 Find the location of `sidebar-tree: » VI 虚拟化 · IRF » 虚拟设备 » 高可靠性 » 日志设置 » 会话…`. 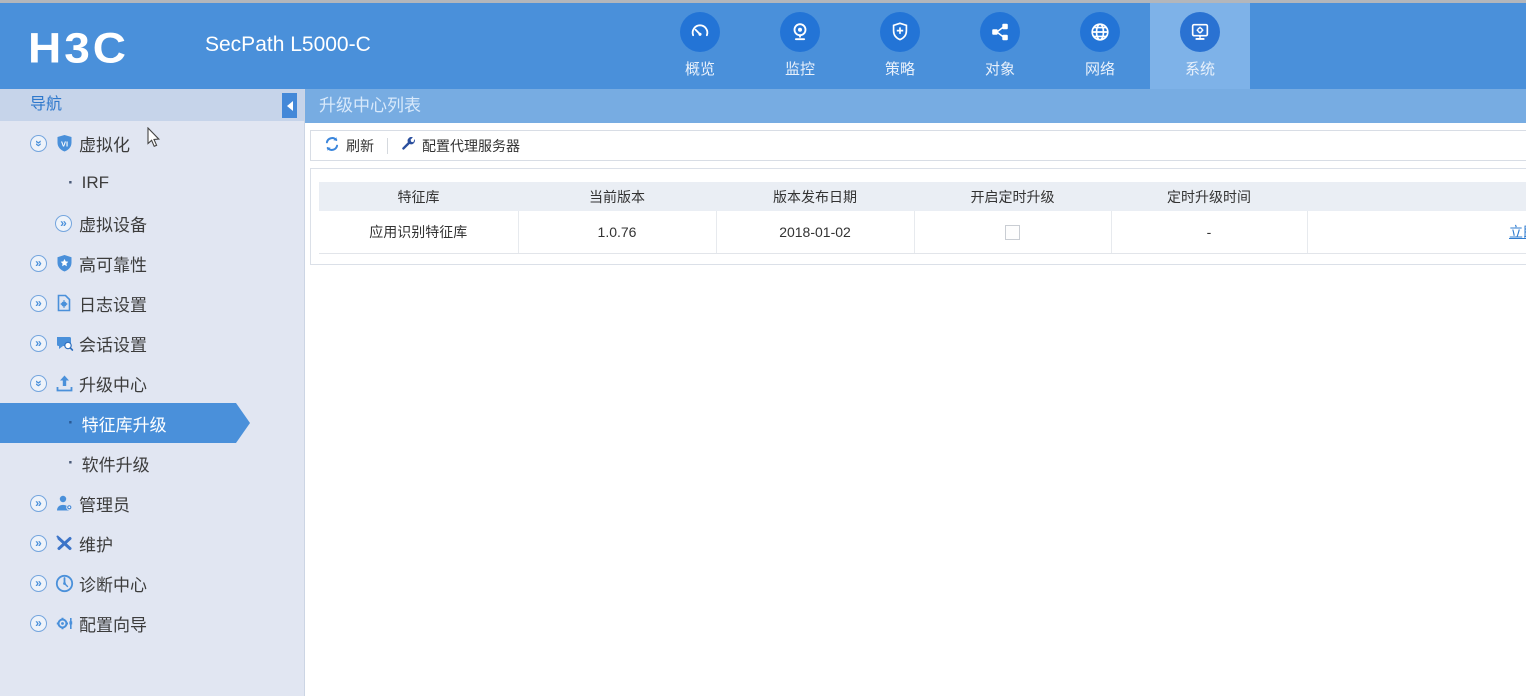

sidebar-tree: » VI 虚拟化 · IRF » 虚拟设备 » 高可靠性 » 日志设置 » 会话… is located at coordinates (152, 383).